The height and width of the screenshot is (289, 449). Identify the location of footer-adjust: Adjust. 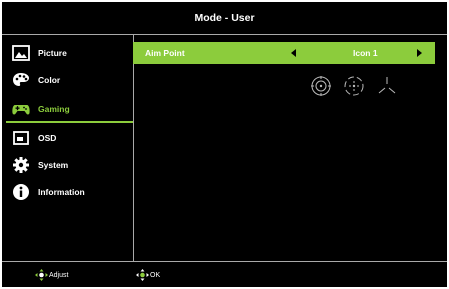
(51, 275).